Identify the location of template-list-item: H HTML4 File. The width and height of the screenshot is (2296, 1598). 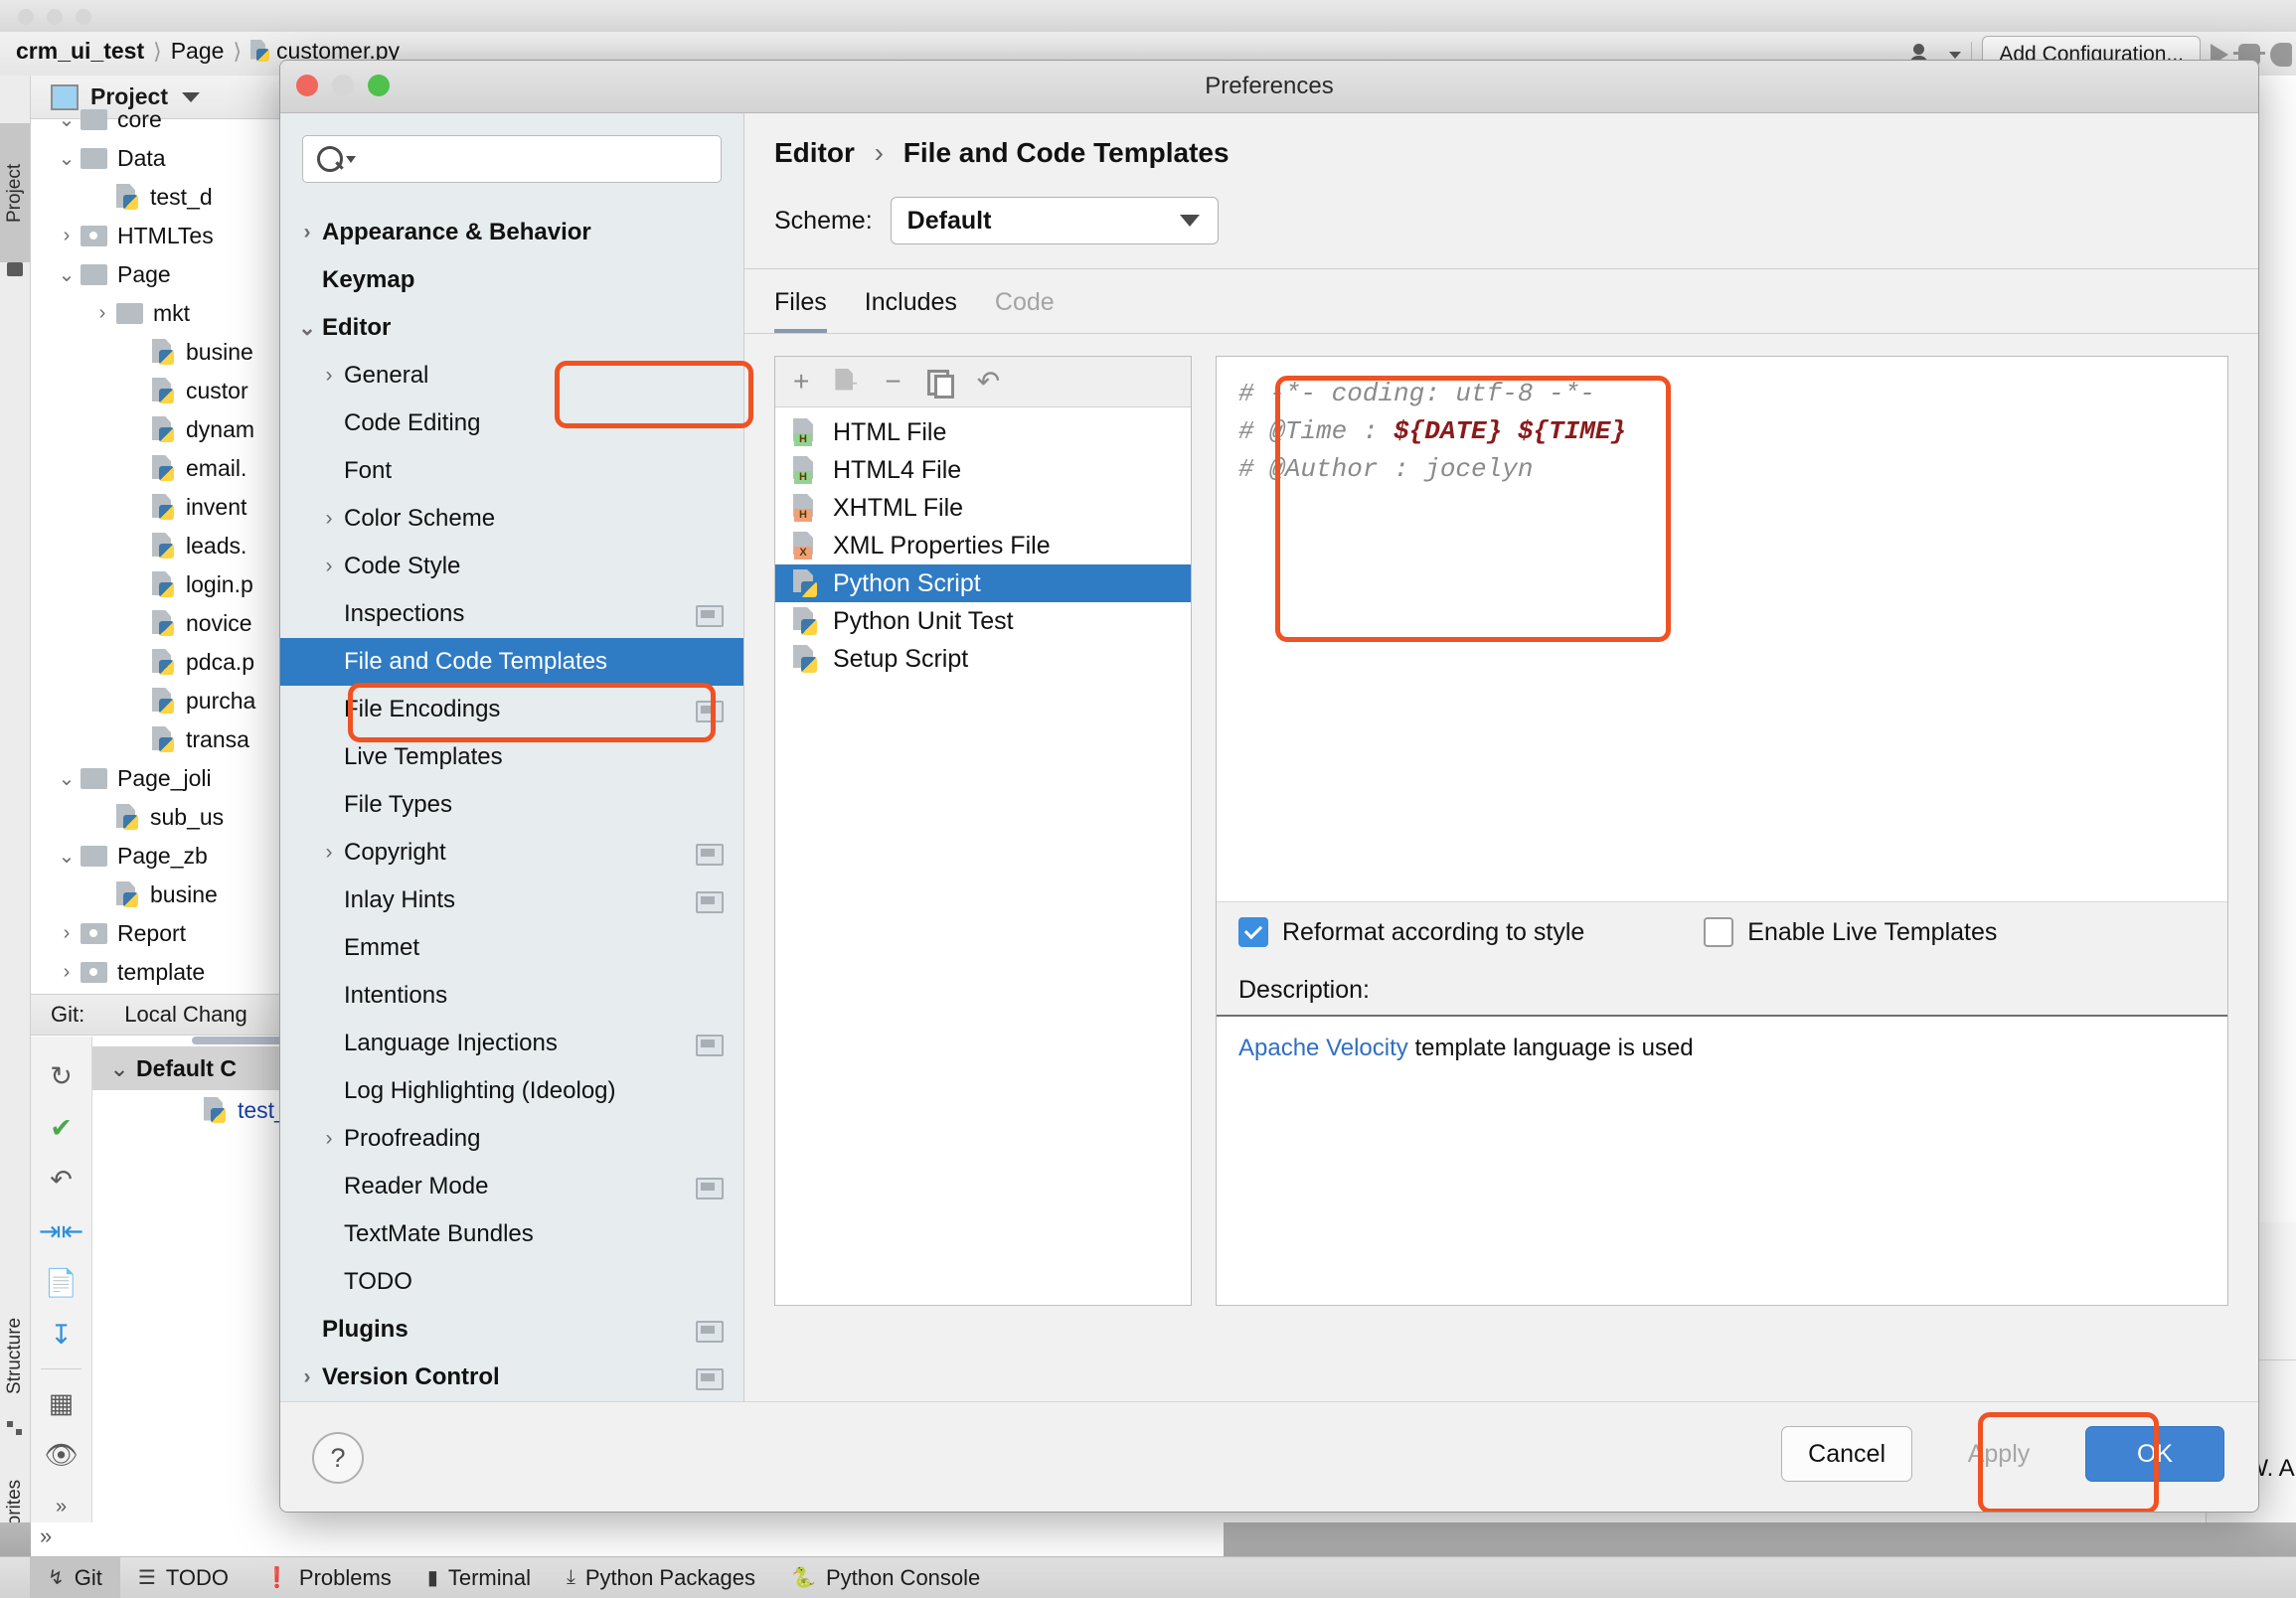
(983, 470).